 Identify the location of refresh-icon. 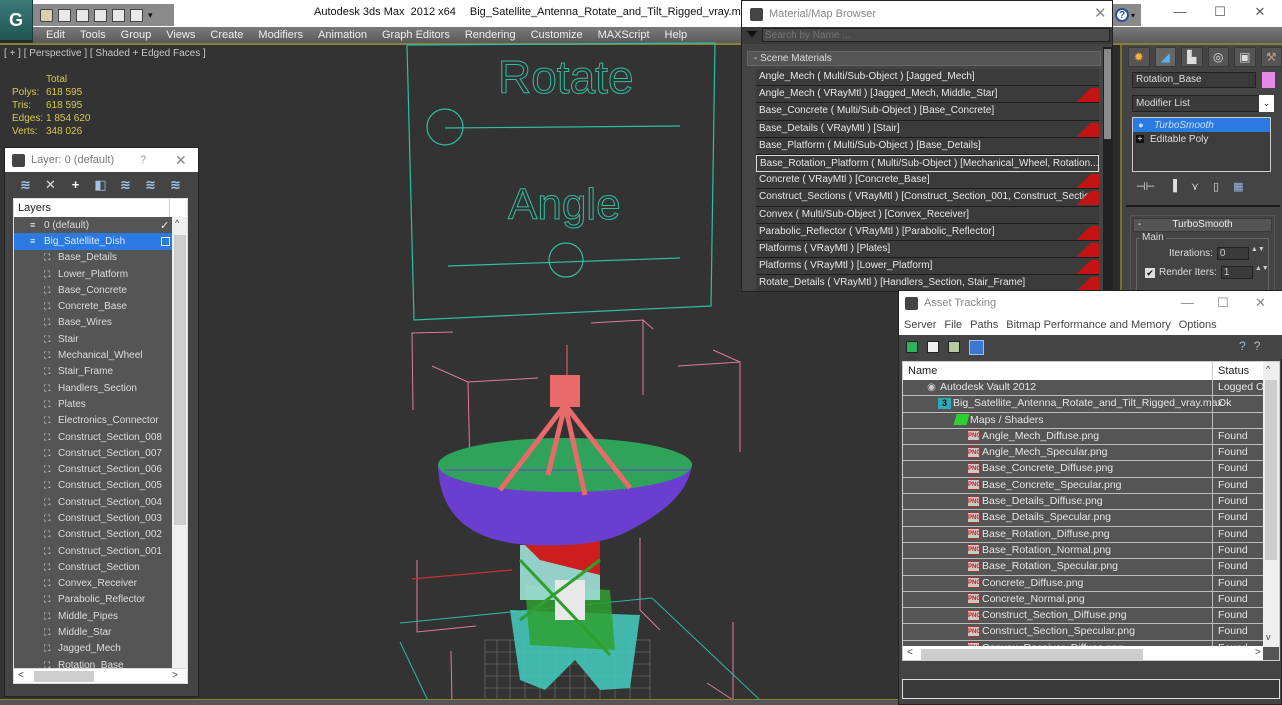
(912, 347).